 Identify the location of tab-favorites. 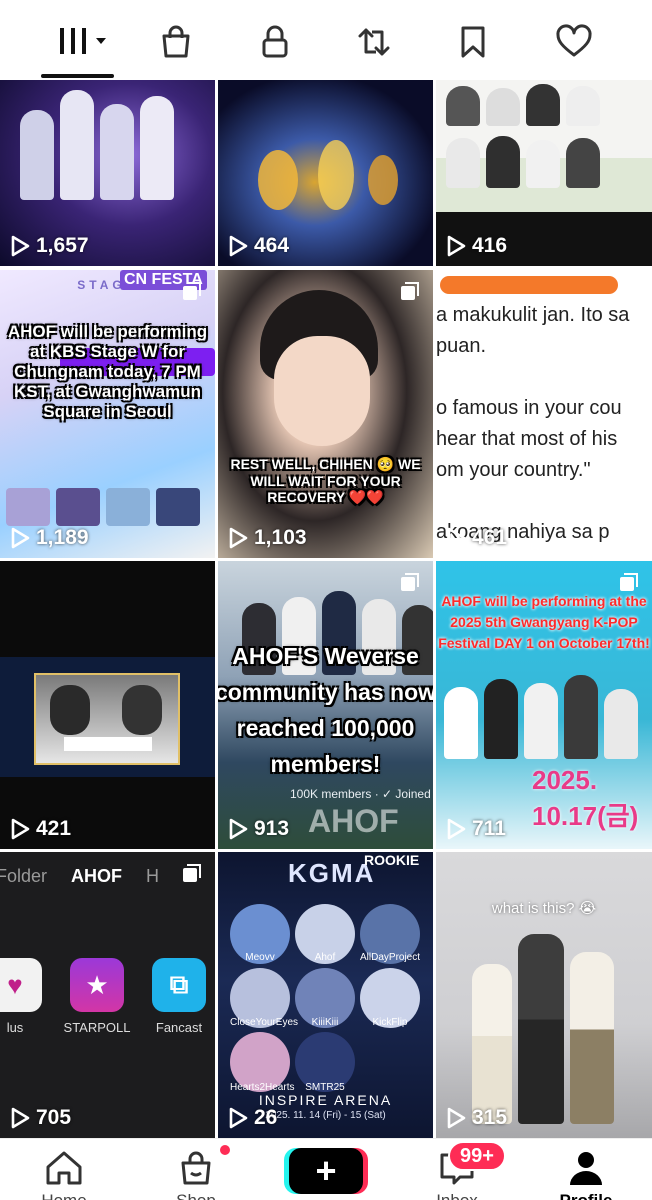
(473, 42).